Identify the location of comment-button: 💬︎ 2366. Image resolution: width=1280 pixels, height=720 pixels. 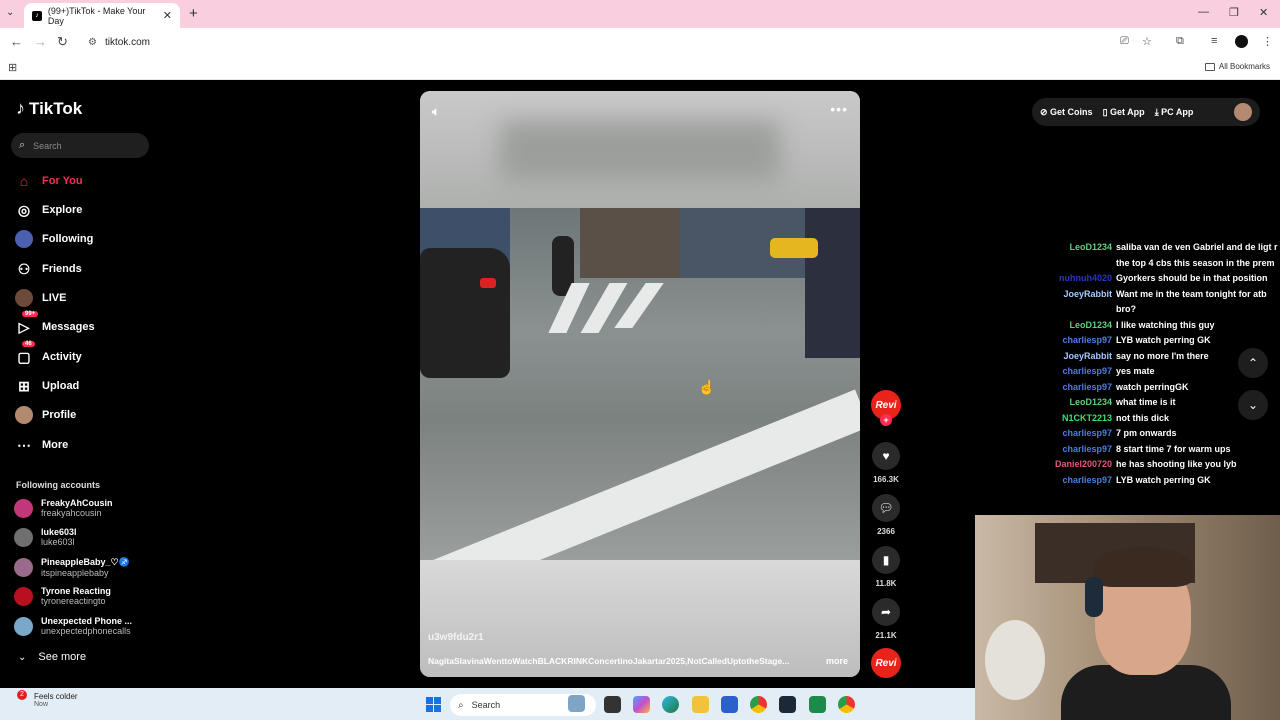
(886, 515).